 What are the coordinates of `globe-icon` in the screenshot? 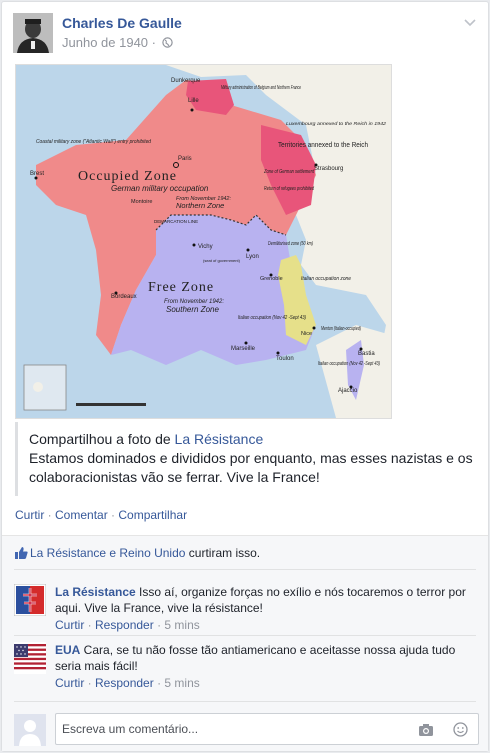 It's located at (167, 43).